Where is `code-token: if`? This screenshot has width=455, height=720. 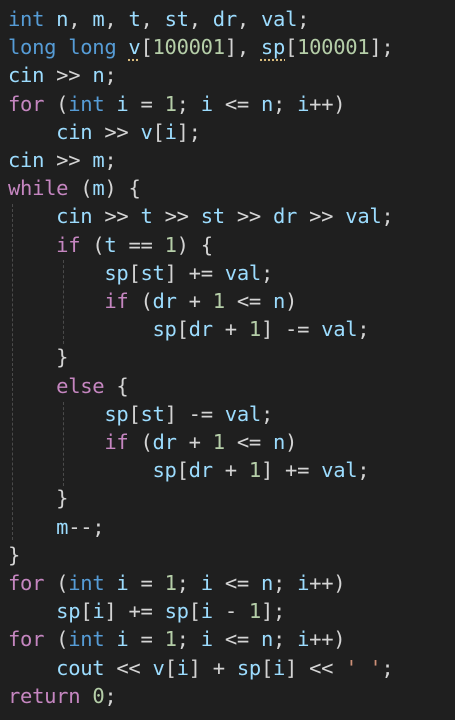
code-token: if is located at coordinates (68, 244).